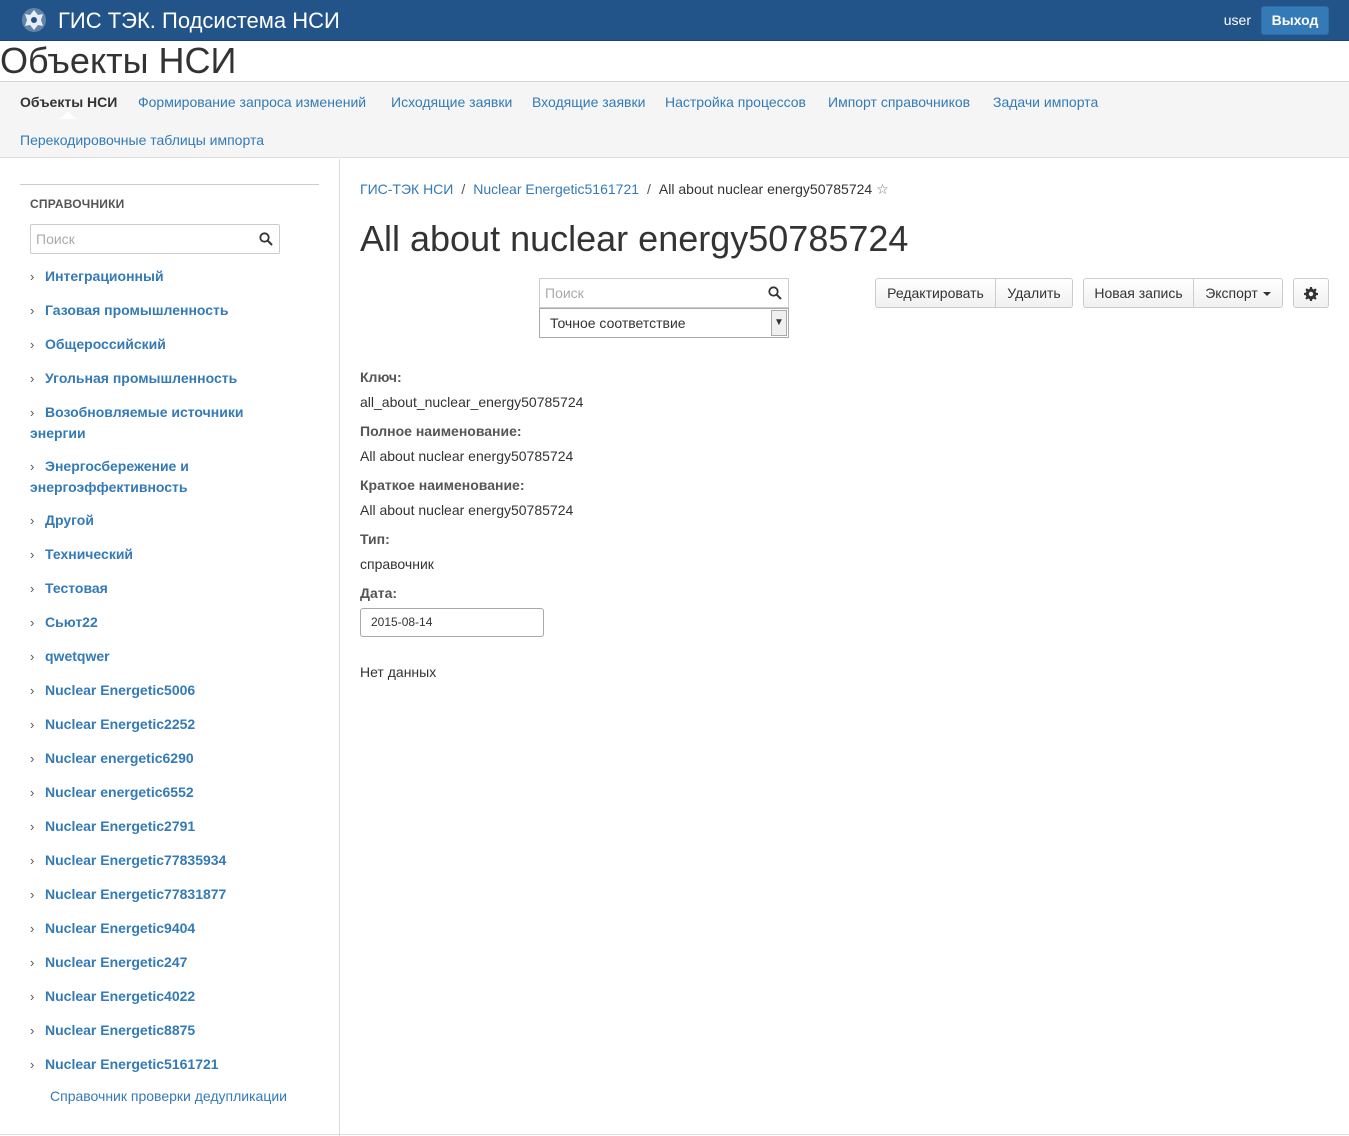  Describe the element at coordinates (1034, 293) in the screenshot. I see `delete-button: Удалить` at that location.